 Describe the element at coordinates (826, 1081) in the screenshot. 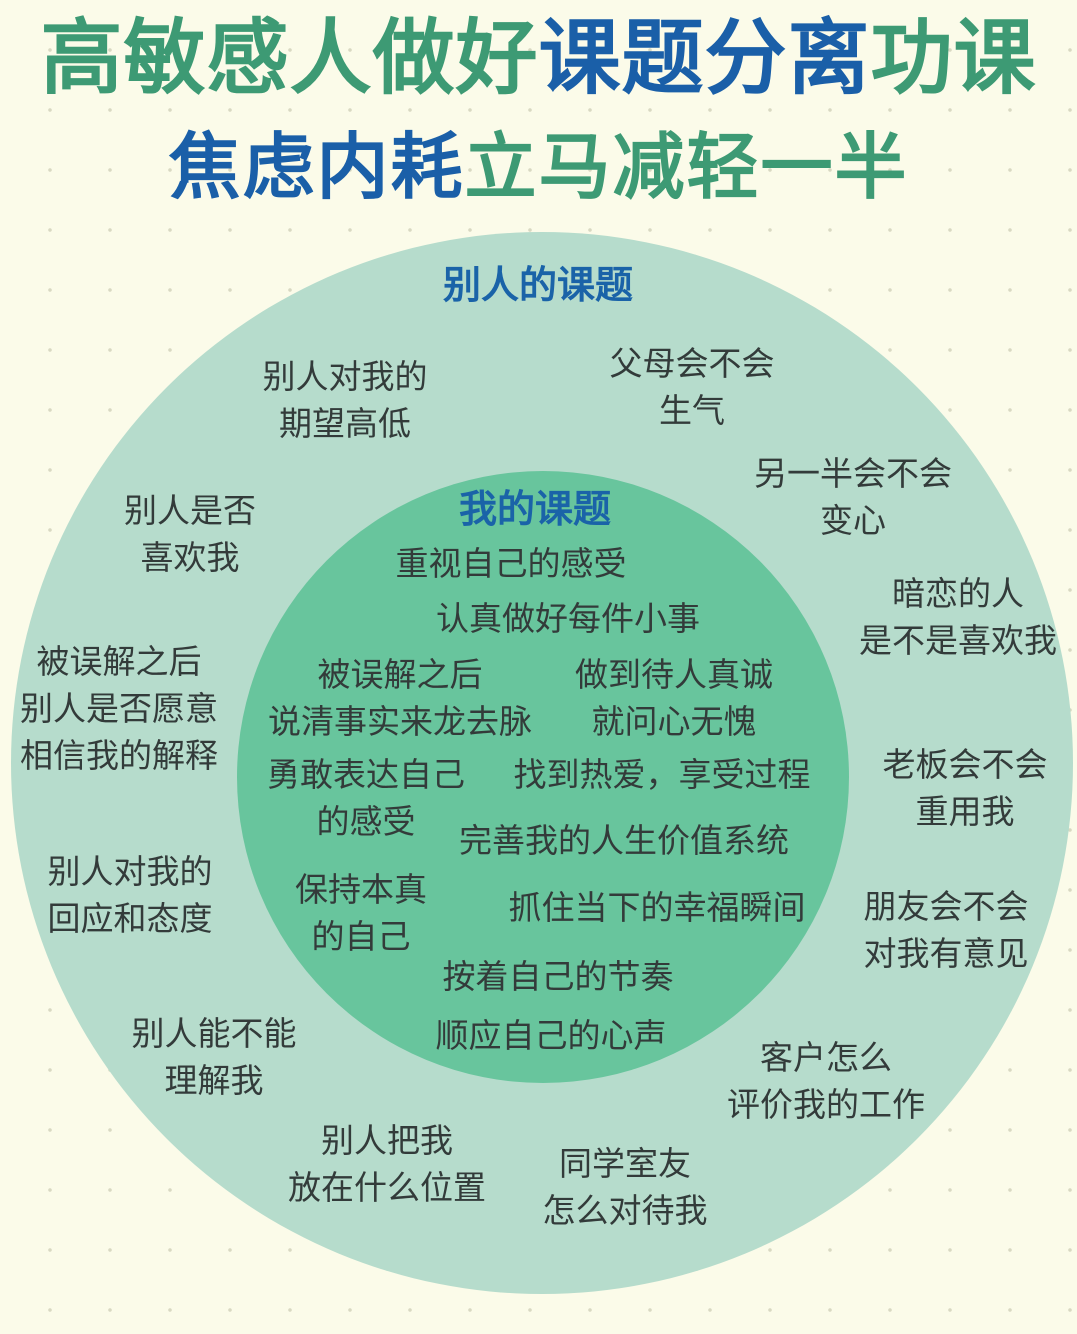

I see `outer-item-clients: 客户怎么 评价我的工作` at that location.